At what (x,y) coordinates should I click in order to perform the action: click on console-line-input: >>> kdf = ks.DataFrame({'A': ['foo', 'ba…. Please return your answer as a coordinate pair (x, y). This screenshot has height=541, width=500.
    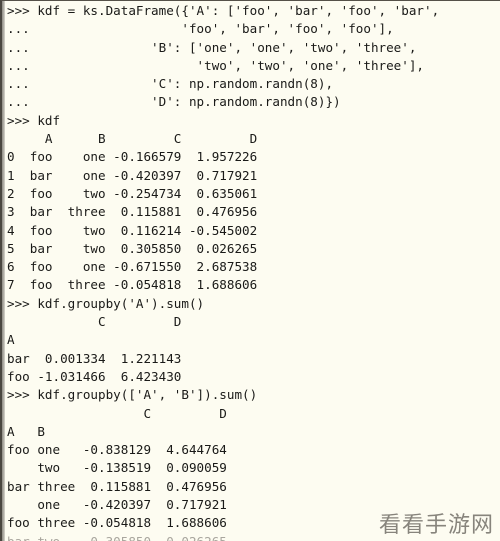
    Looking at the image, I should click on (223, 10).